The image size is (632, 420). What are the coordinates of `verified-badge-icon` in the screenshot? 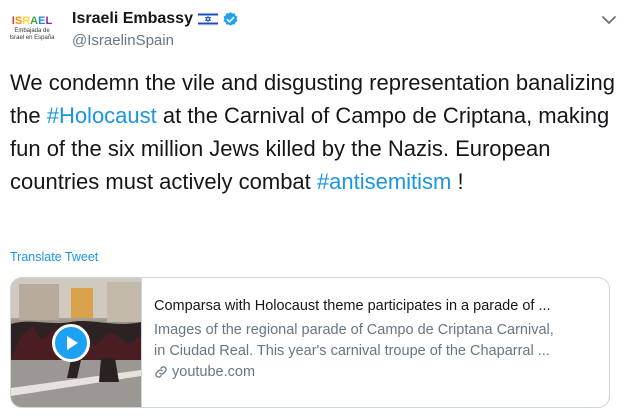 It's located at (230, 18).